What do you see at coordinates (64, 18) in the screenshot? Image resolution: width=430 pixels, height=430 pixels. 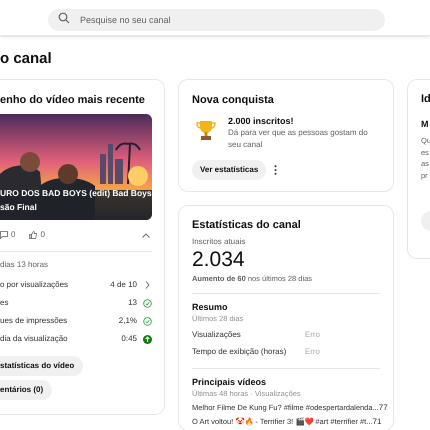 I see `search-icon` at bounding box center [64, 18].